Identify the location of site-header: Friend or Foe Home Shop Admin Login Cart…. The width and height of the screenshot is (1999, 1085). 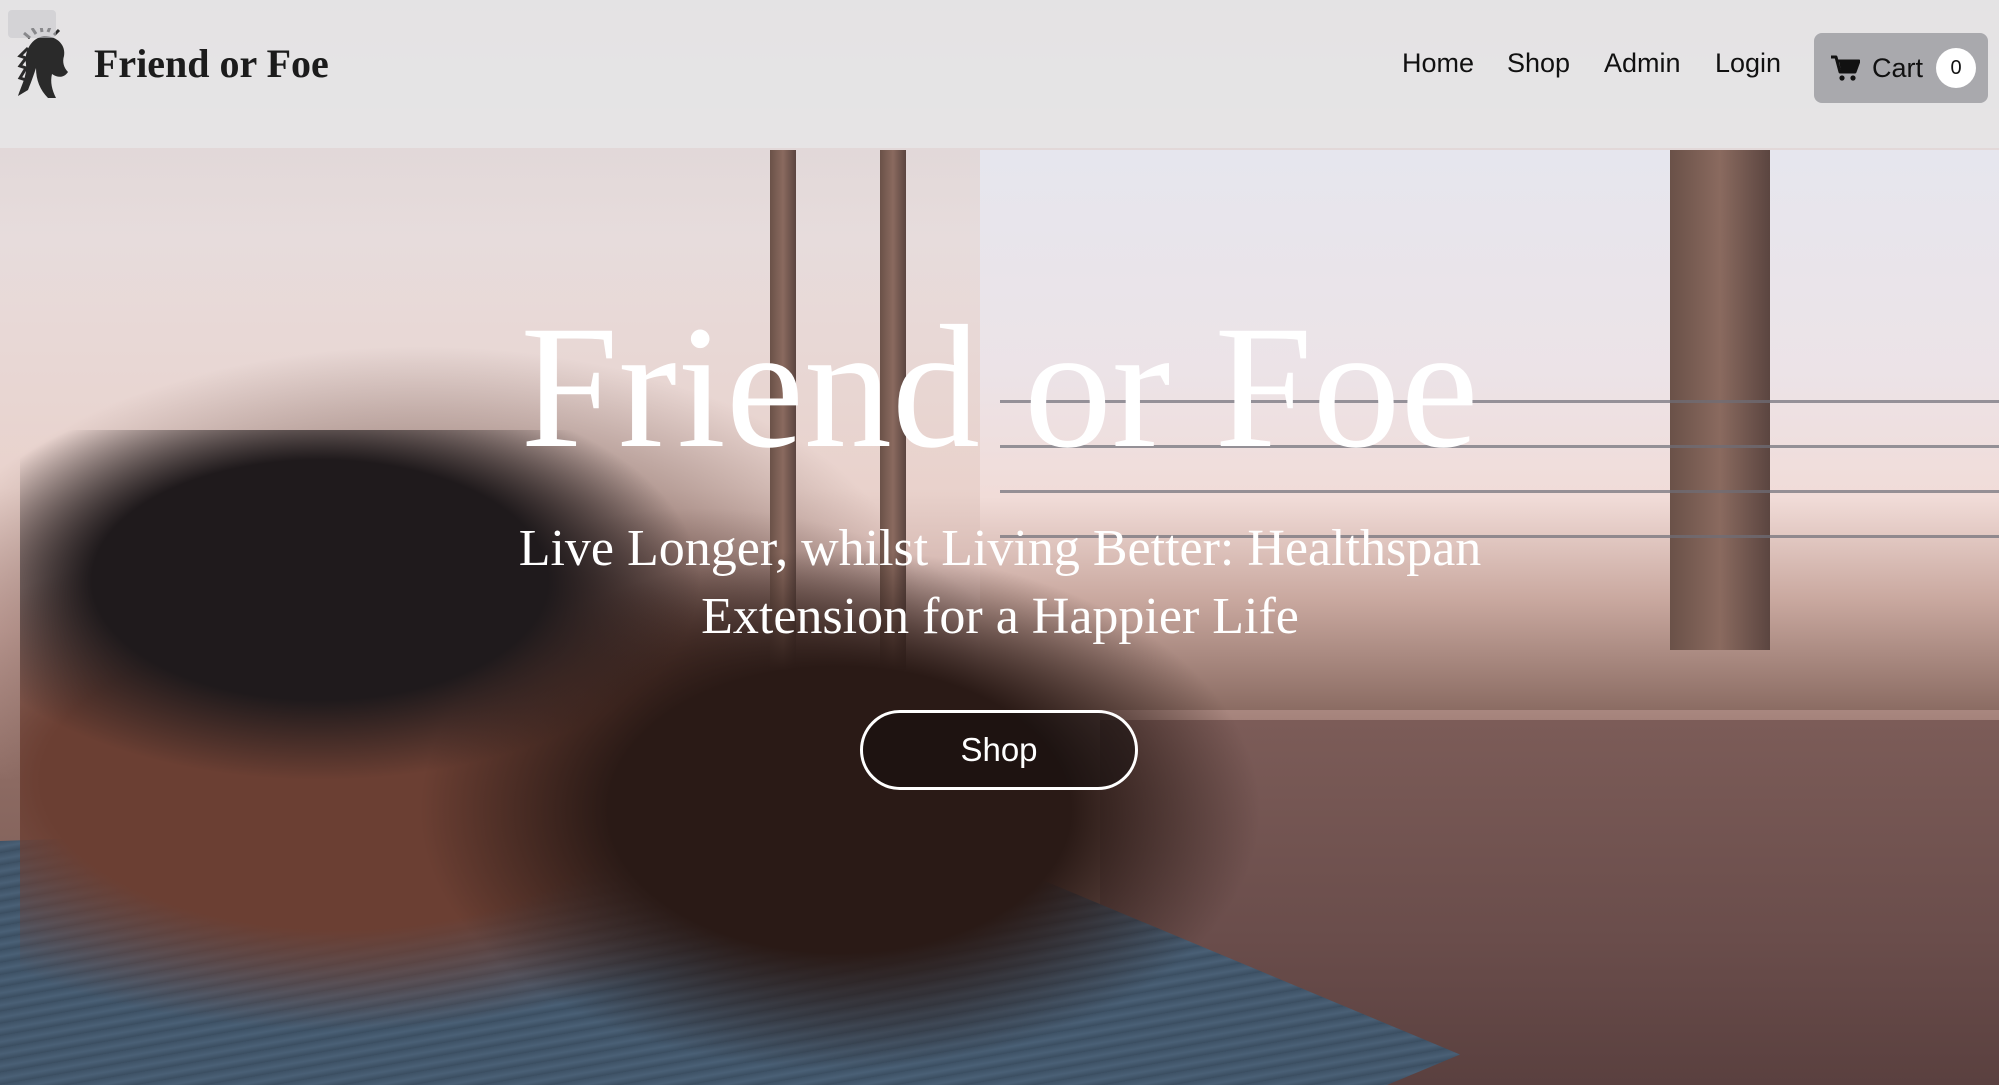
(999, 74).